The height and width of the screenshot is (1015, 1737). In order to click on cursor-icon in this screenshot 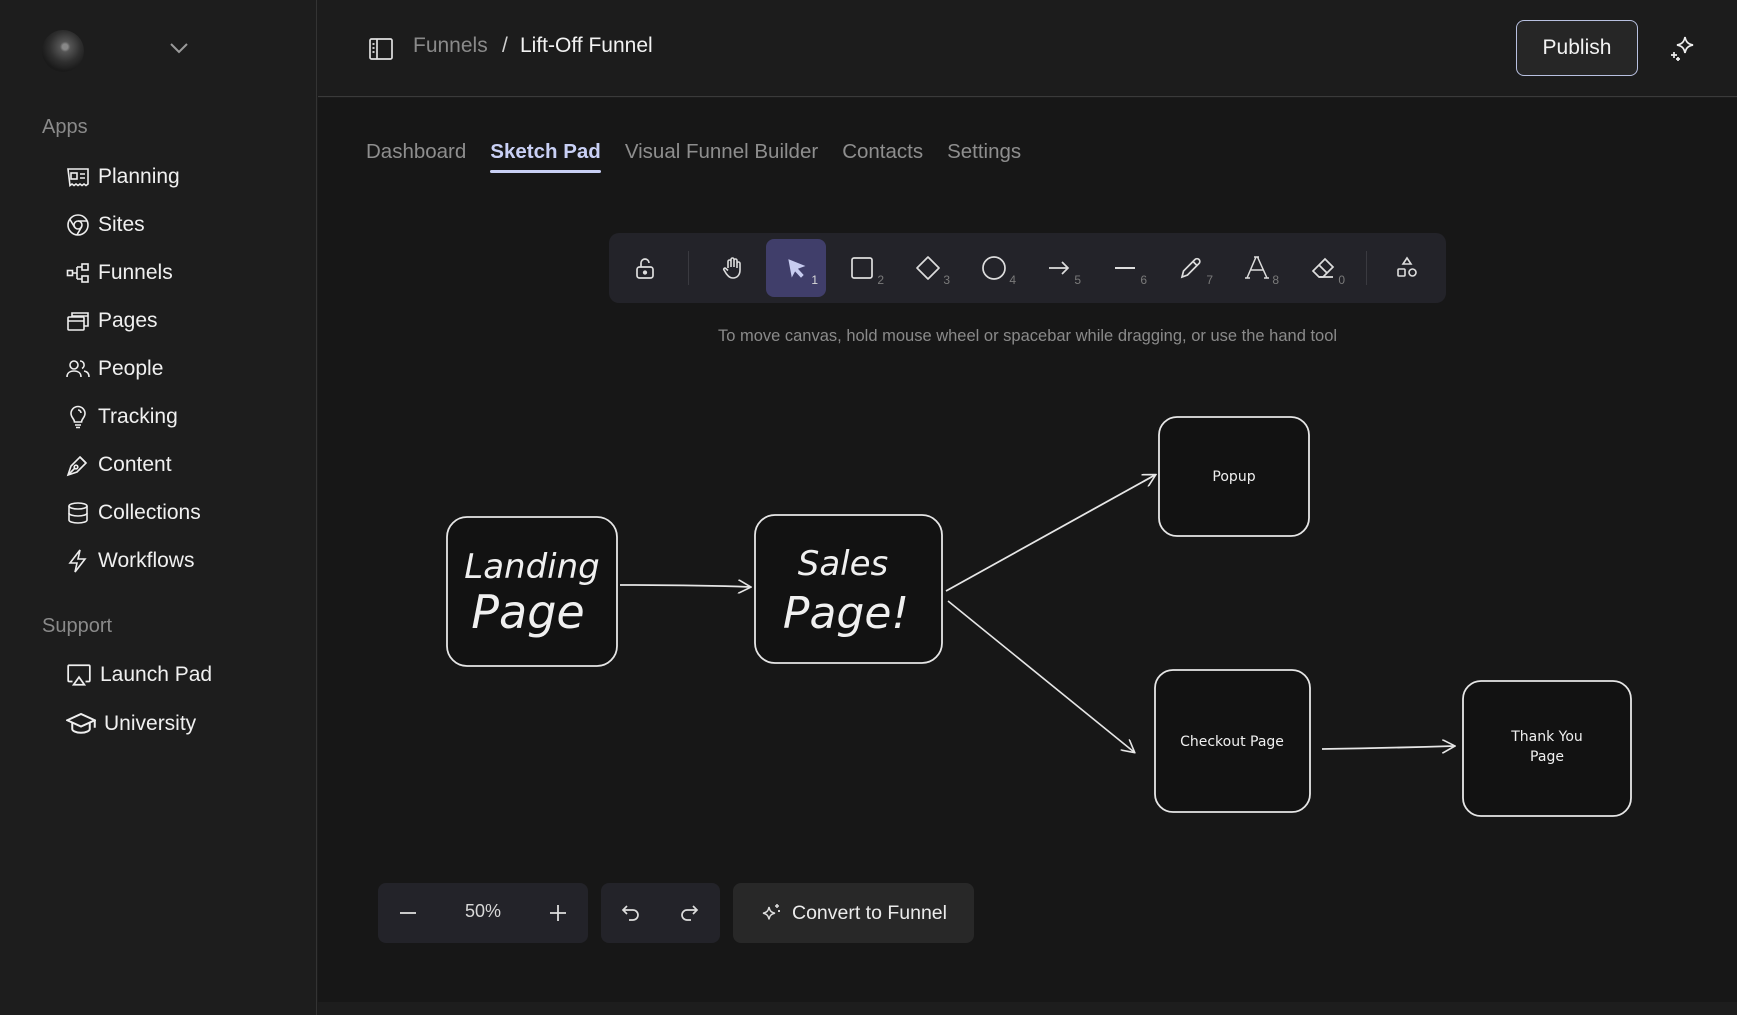, I will do `click(797, 268)`.